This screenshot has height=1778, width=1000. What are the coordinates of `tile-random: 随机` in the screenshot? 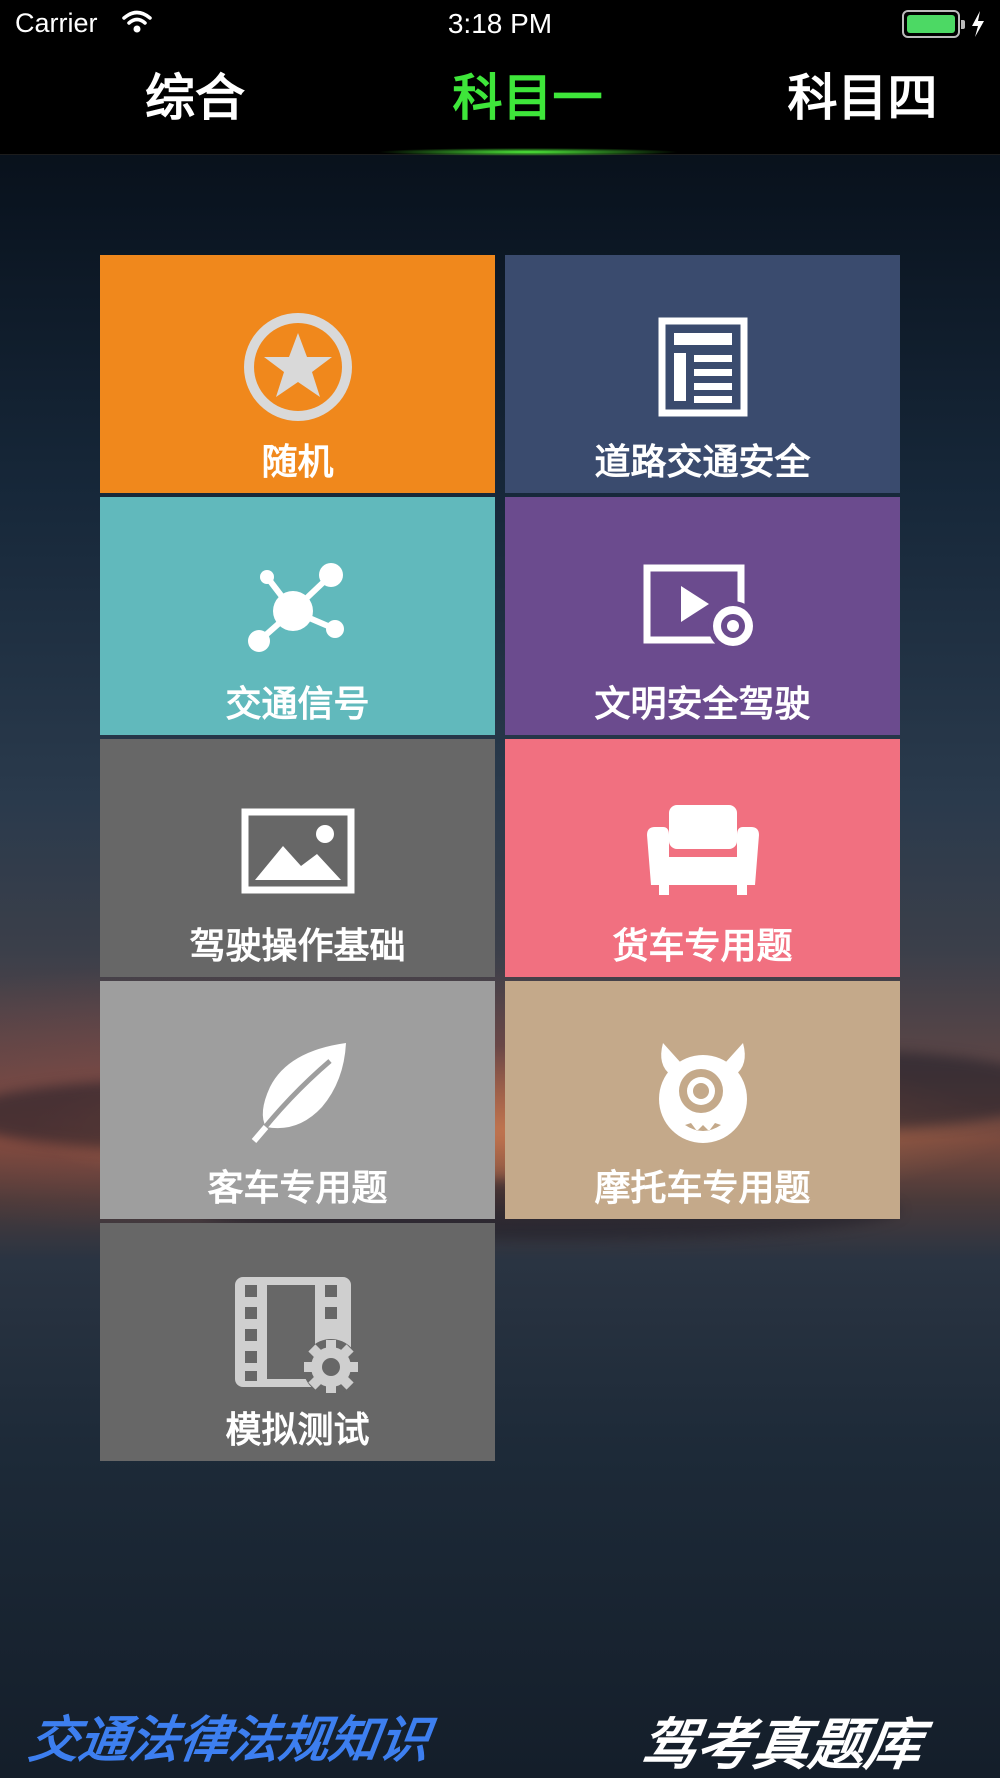 It's located at (297, 374).